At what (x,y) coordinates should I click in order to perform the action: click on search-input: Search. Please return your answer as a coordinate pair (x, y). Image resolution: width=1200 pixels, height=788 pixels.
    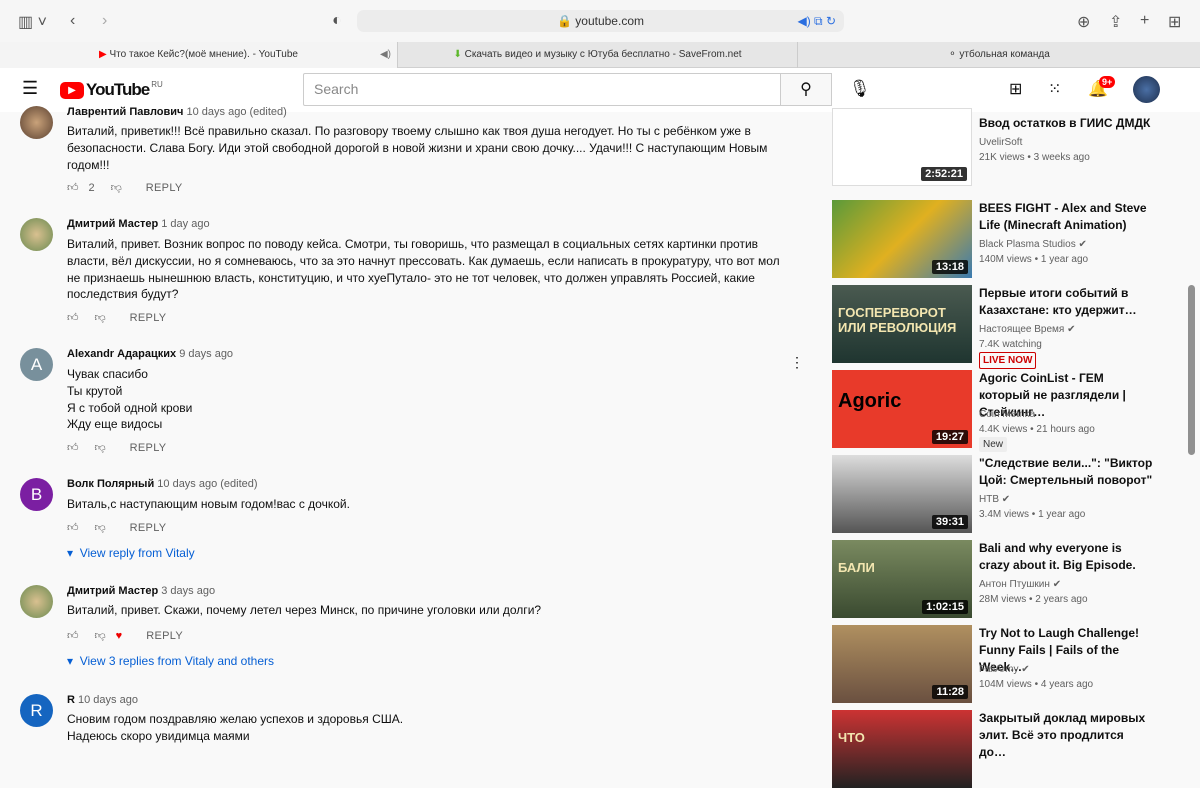
    Looking at the image, I should click on (542, 89).